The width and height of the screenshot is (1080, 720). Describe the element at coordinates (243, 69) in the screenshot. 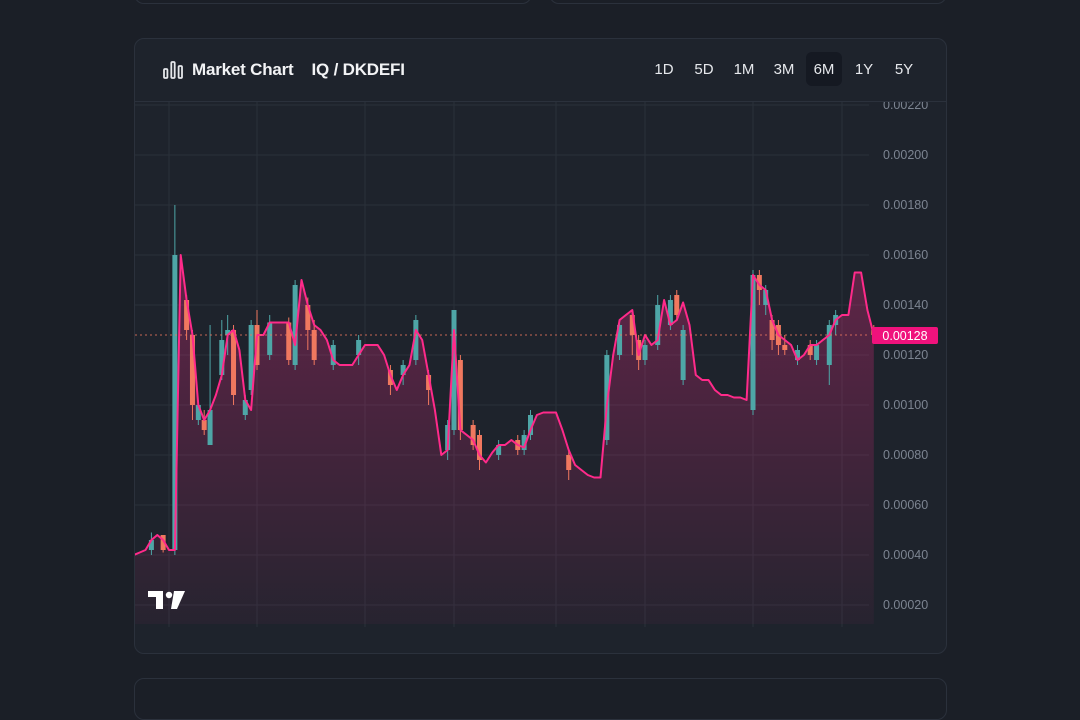

I see `chart-title: Market Chart` at that location.